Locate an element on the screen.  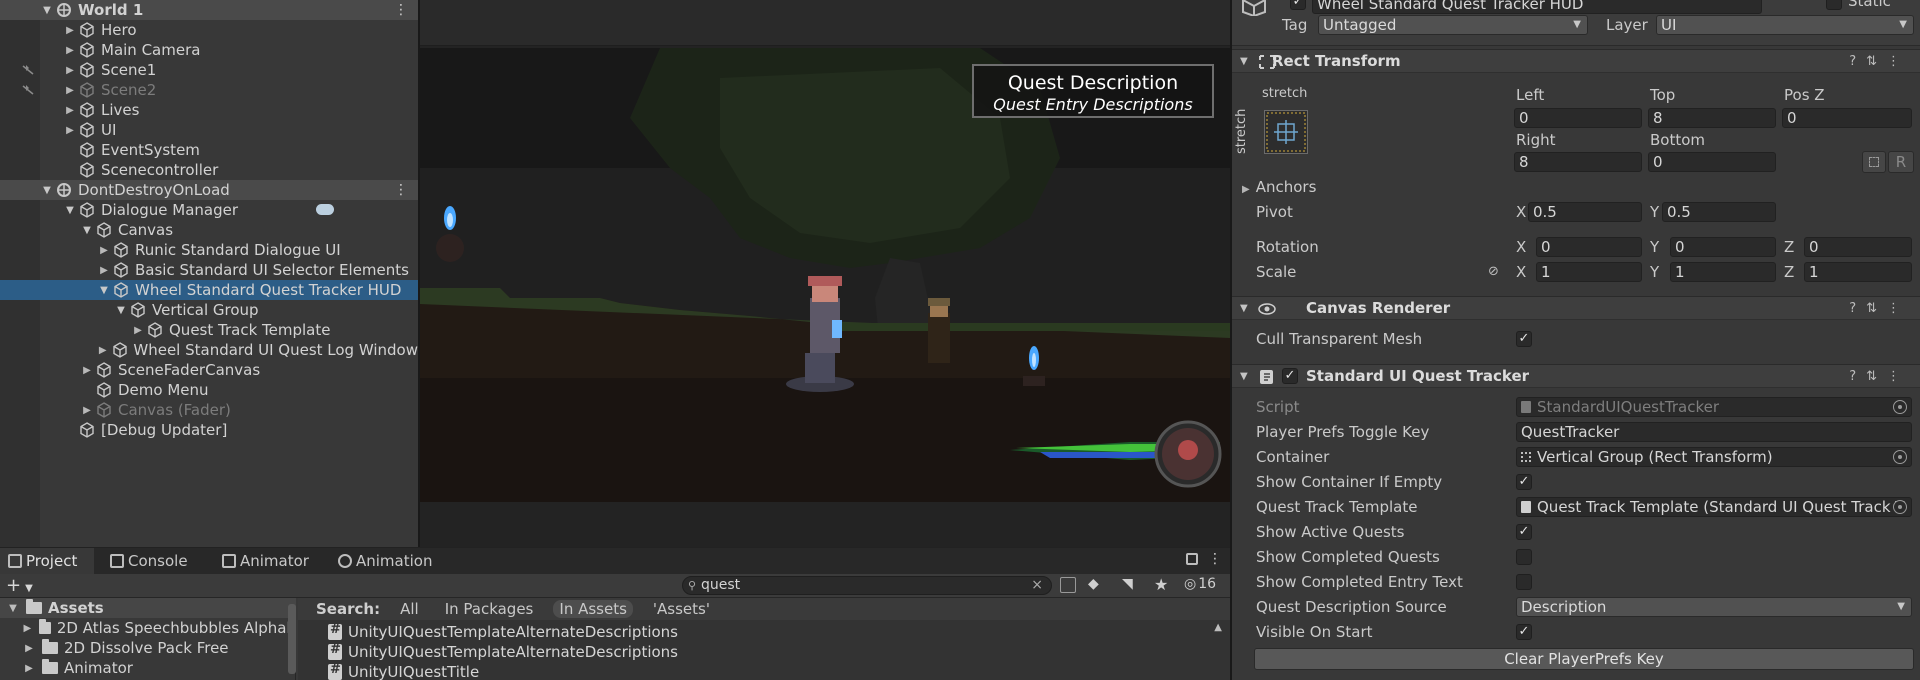
search-filter-2: In Assets is located at coordinates (593, 609).